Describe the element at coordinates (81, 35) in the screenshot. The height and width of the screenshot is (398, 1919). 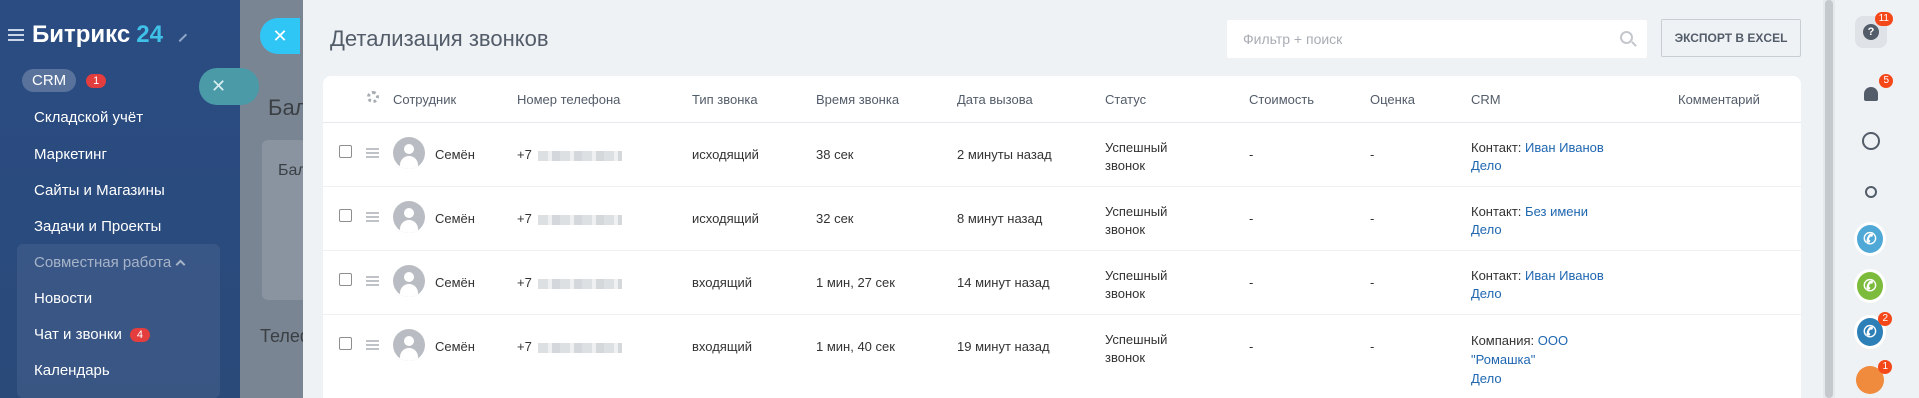
I see `brand-name: Битрикс` at that location.